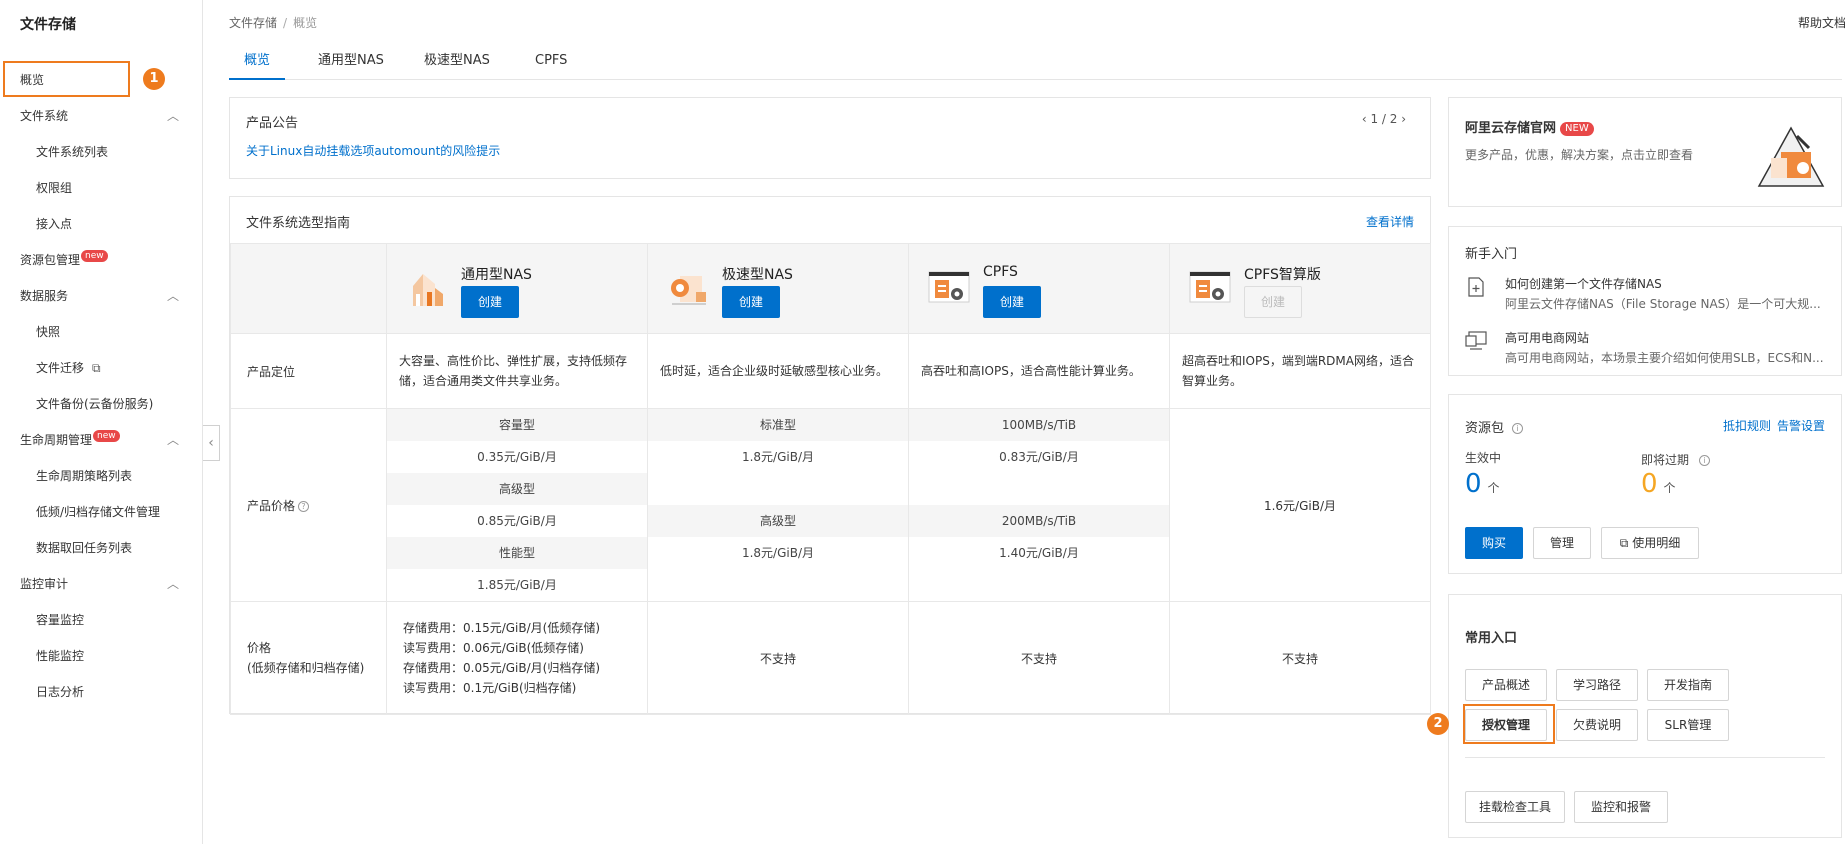  What do you see at coordinates (457, 65) in the screenshot?
I see `tab-extreme-nas: 极速型NAS` at bounding box center [457, 65].